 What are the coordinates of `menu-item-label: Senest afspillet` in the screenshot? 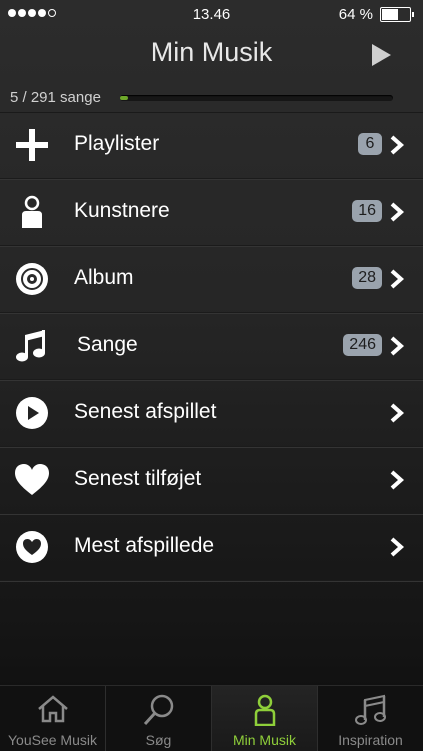 It's located at (145, 411).